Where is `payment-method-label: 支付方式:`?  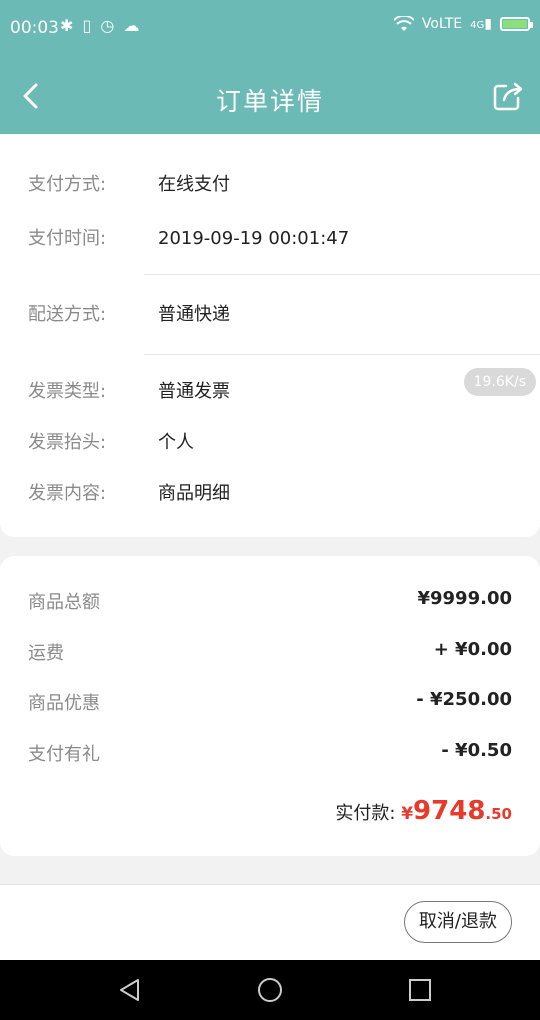
payment-method-label: 支付方式: is located at coordinates (67, 184).